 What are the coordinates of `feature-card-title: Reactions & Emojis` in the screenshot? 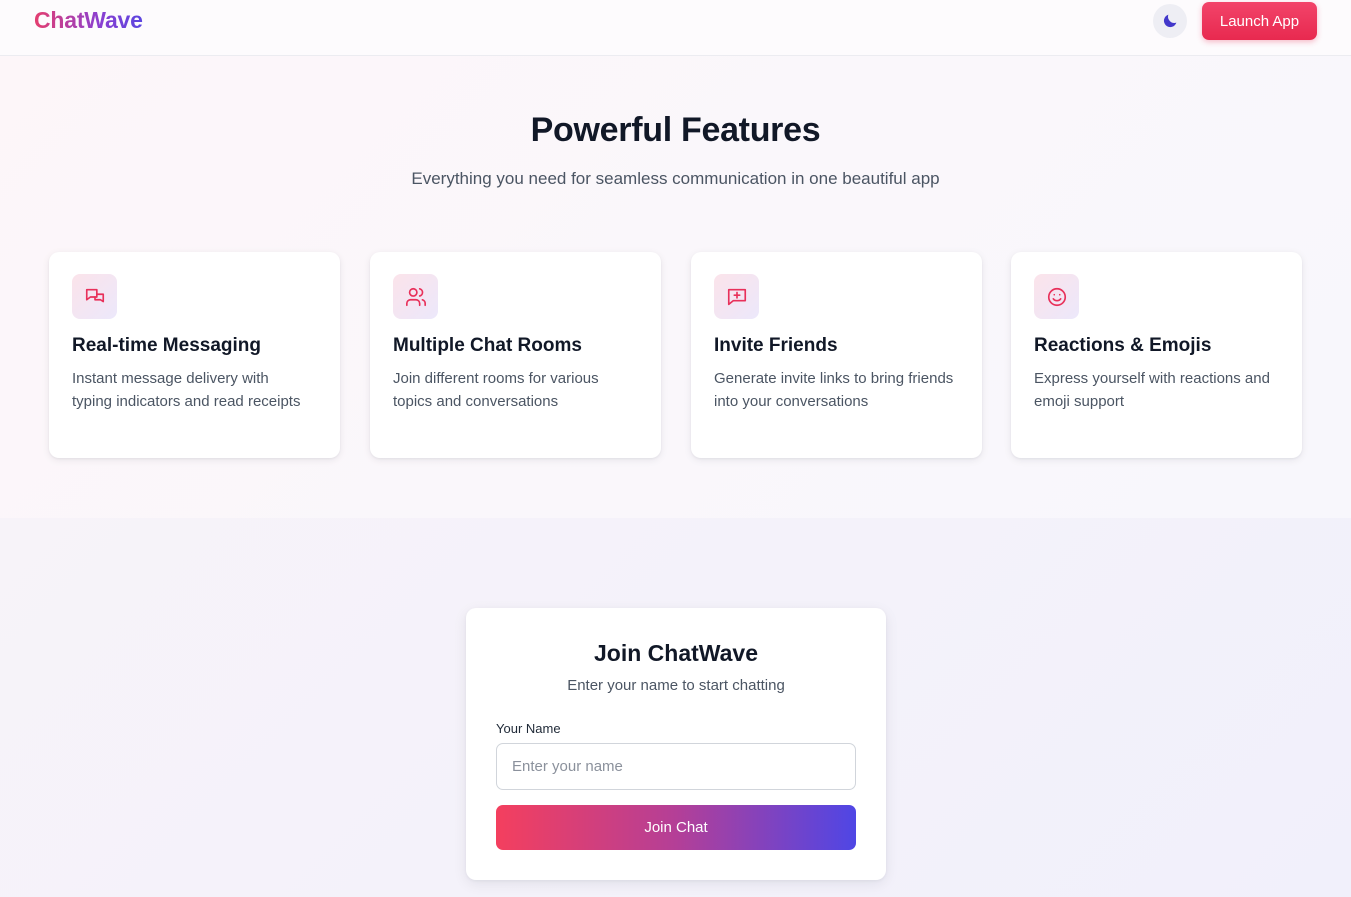 It's located at (1123, 345).